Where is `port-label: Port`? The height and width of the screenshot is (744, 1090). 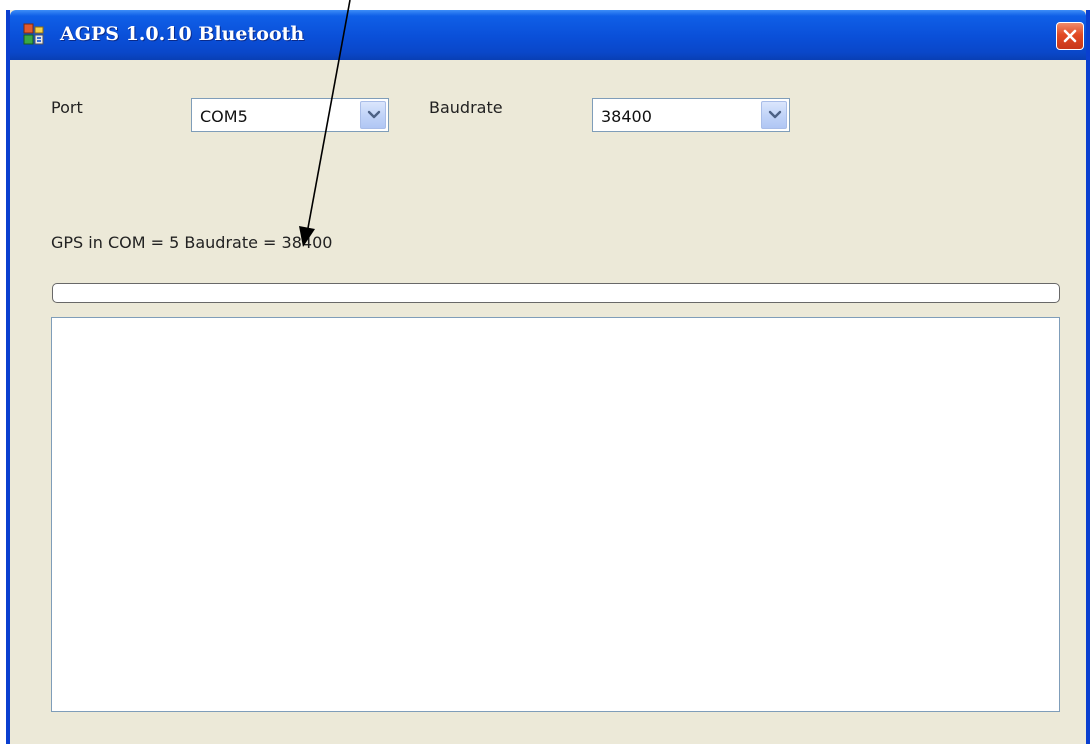 port-label: Port is located at coordinates (67, 107).